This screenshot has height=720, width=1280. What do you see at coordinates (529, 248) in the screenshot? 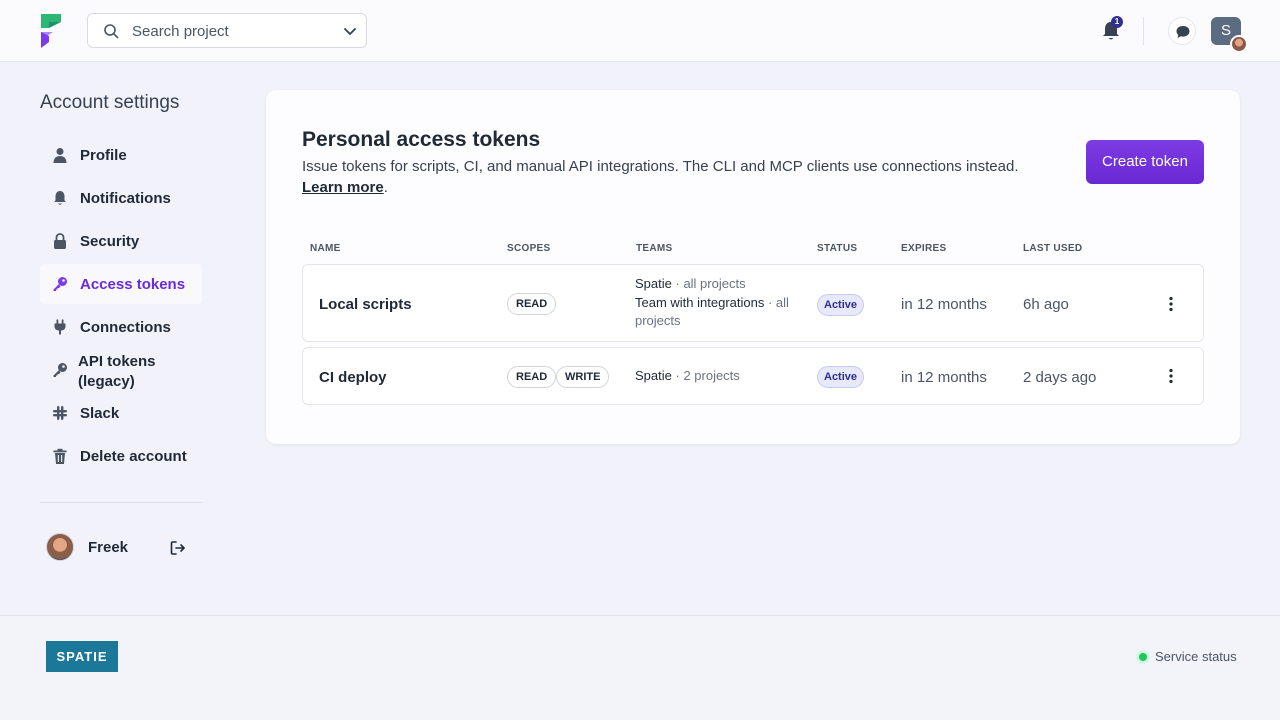
I see `column-header-scopes: SCOPES` at bounding box center [529, 248].